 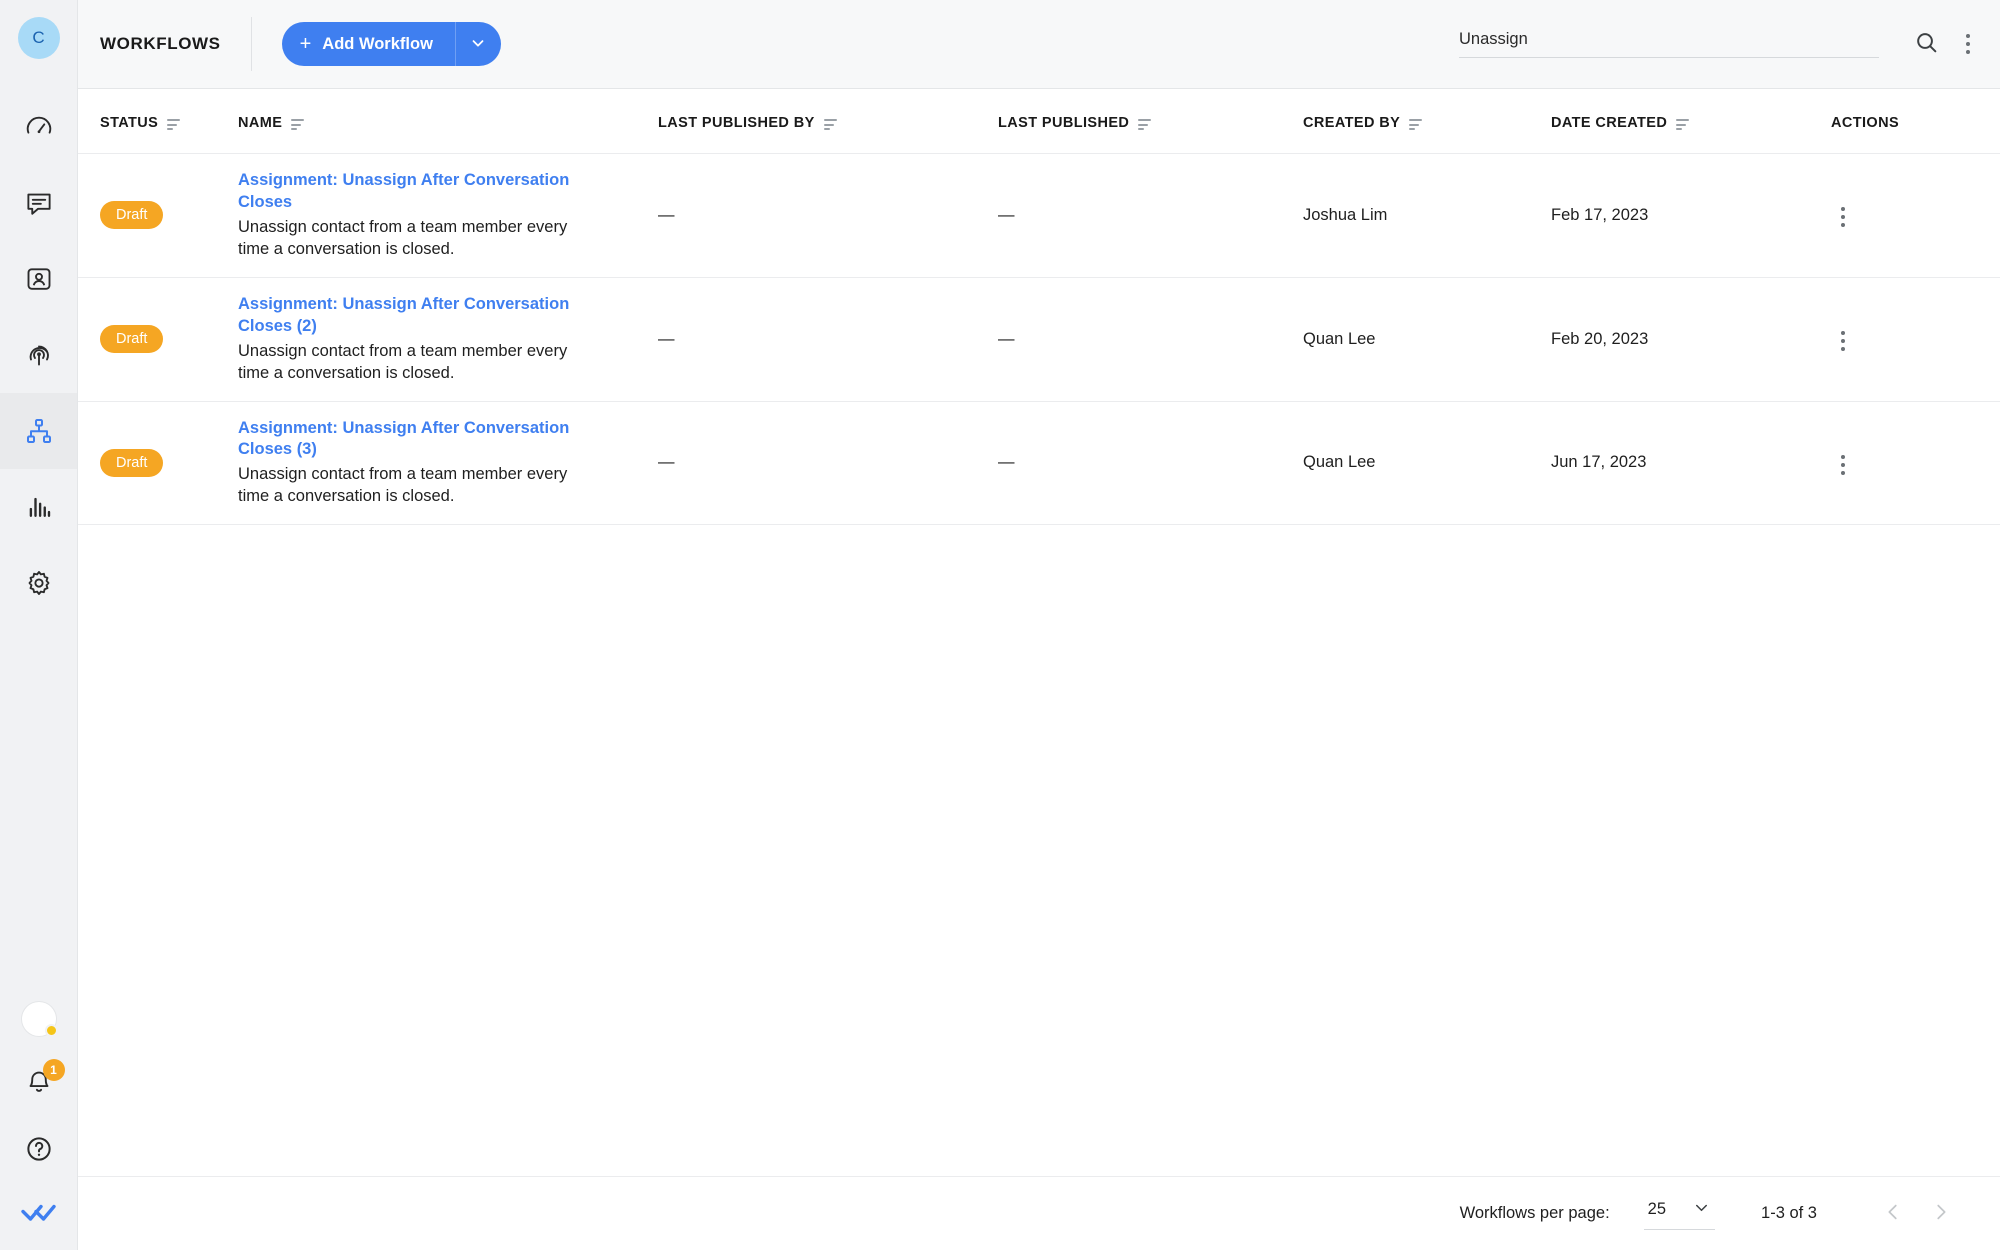 I want to click on reports-icon, so click(x=39, y=507).